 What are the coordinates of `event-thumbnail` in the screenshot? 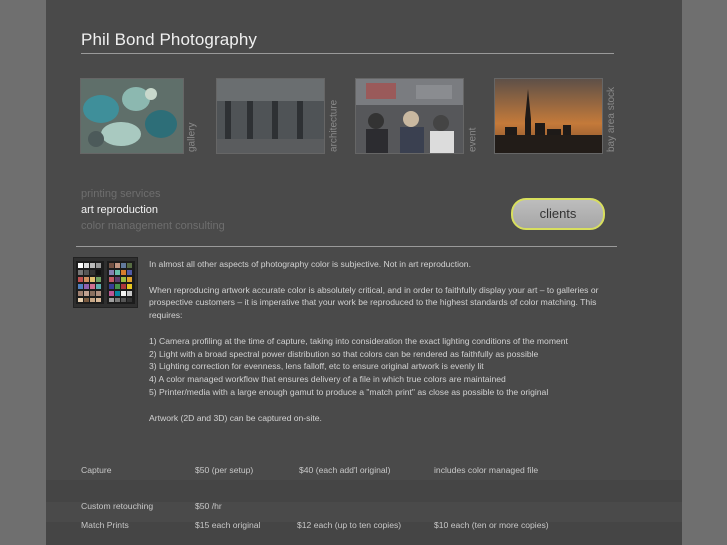 It's located at (409, 116).